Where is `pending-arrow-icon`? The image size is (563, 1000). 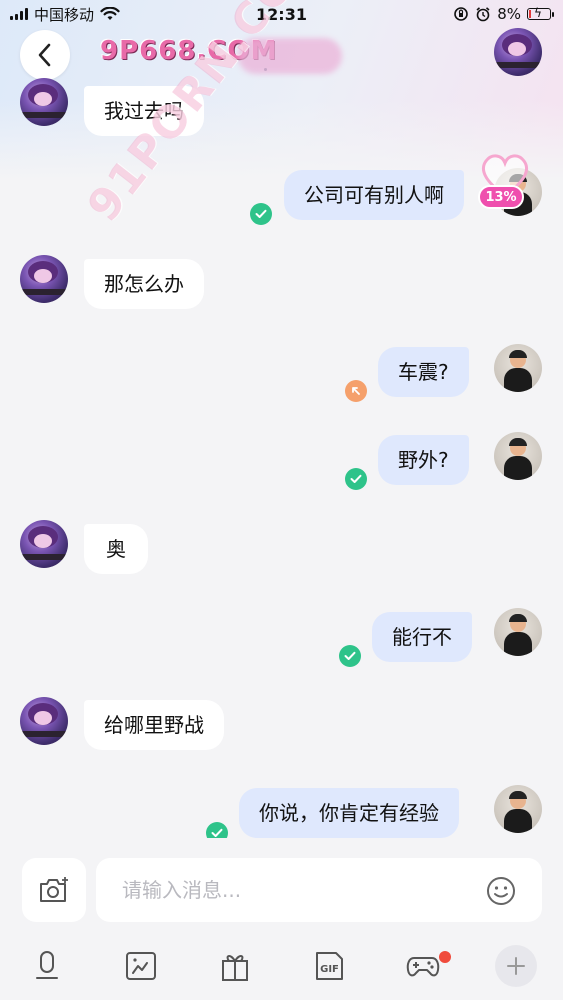
pending-arrow-icon is located at coordinates (356, 391).